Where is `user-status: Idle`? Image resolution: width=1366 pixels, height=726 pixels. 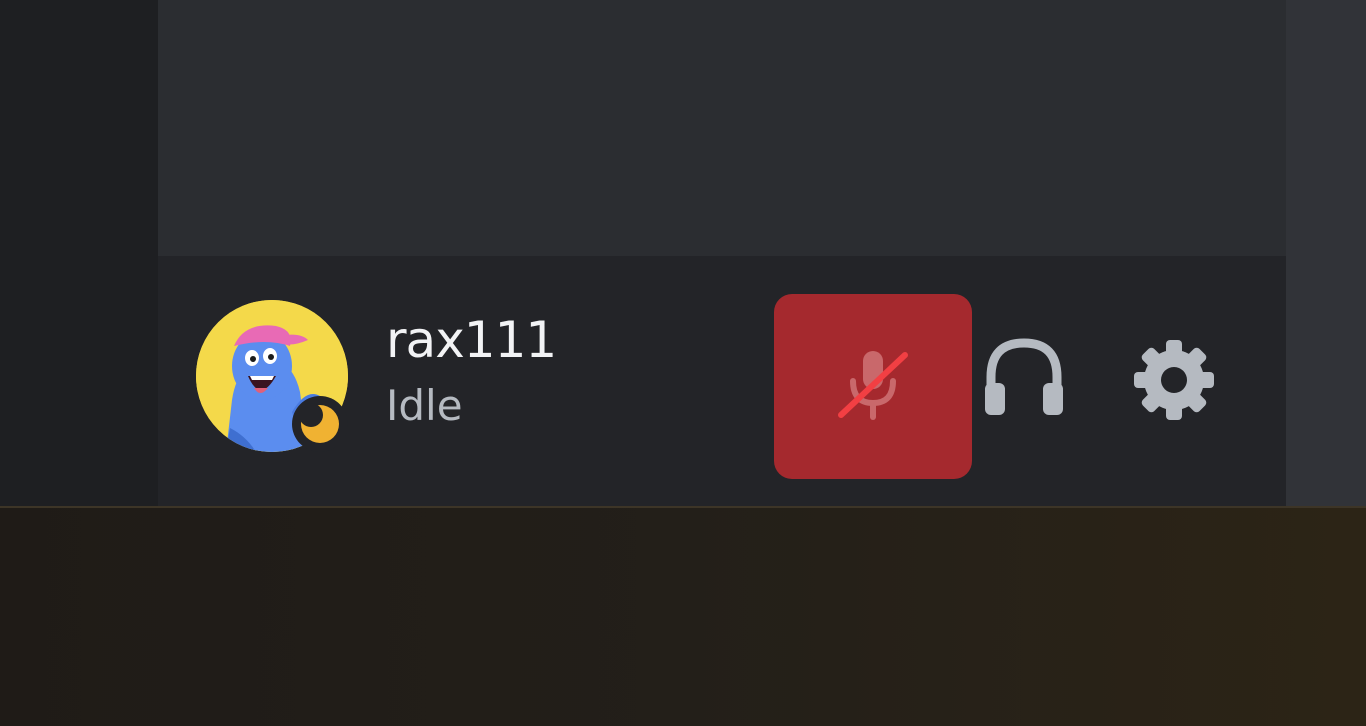 user-status: Idle is located at coordinates (424, 405).